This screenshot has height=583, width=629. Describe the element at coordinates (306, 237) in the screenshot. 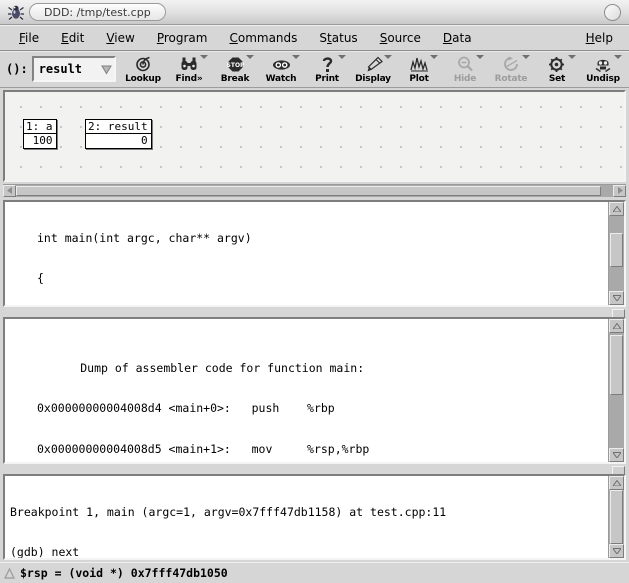

I see `source-line: int main(int argc, char** argv)` at that location.